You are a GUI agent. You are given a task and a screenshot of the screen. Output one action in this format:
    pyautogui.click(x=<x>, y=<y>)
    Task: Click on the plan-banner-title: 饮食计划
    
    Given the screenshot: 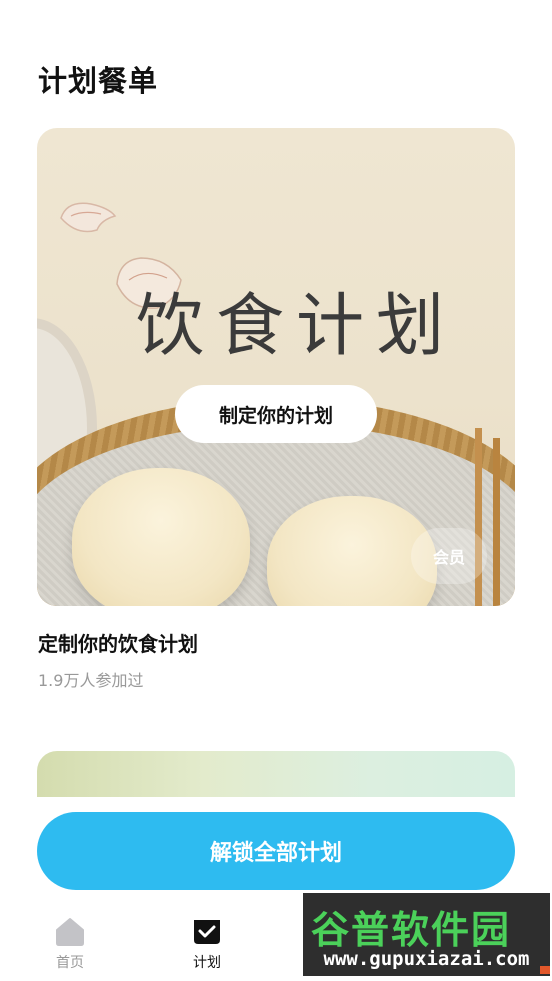 What is the action you would take?
    pyautogui.click(x=295, y=326)
    